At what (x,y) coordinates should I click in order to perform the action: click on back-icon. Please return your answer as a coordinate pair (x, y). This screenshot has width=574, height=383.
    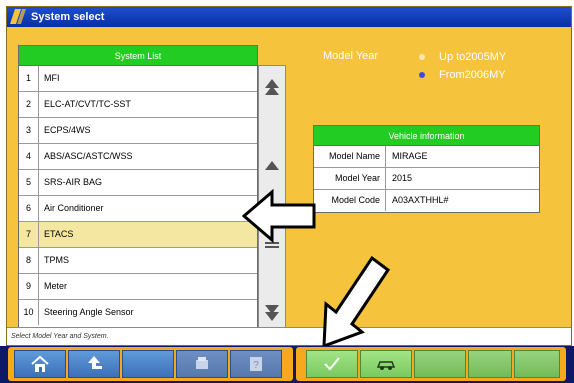
    Looking at the image, I should click on (95, 362).